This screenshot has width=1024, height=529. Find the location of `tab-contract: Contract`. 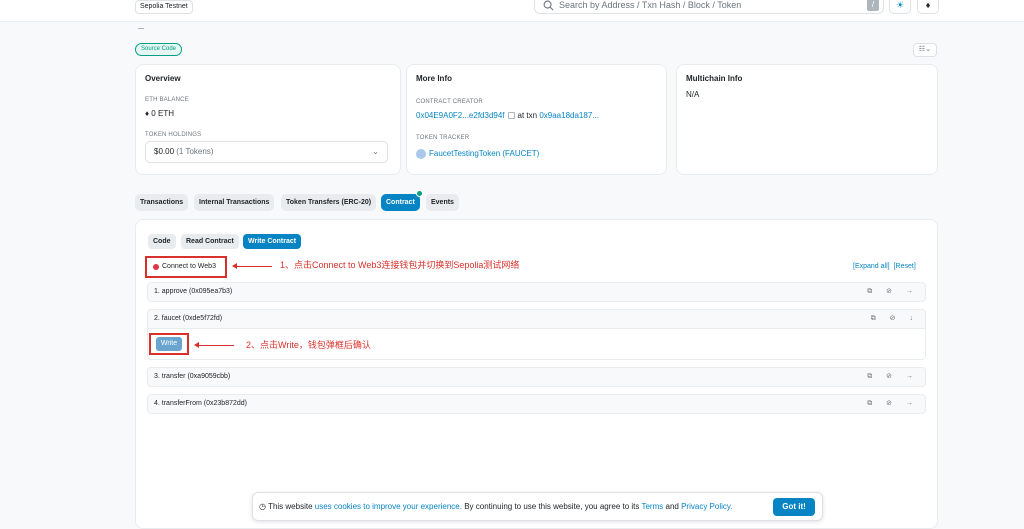

tab-contract: Contract is located at coordinates (400, 202).